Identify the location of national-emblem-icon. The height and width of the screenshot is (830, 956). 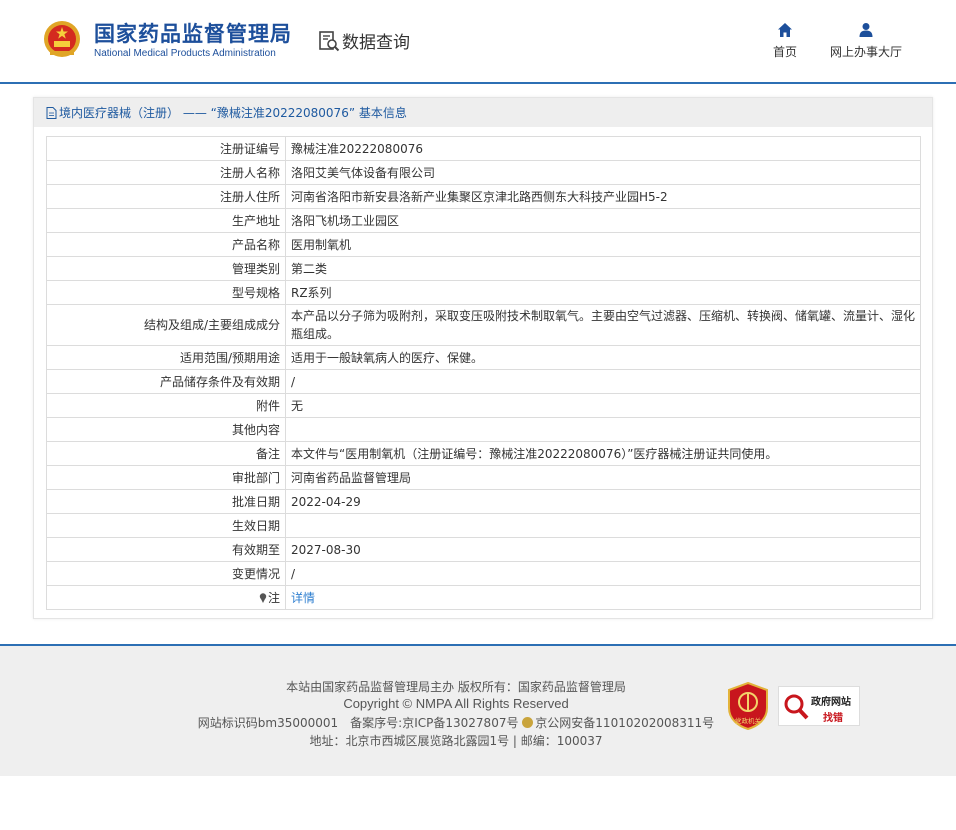
(62, 38).